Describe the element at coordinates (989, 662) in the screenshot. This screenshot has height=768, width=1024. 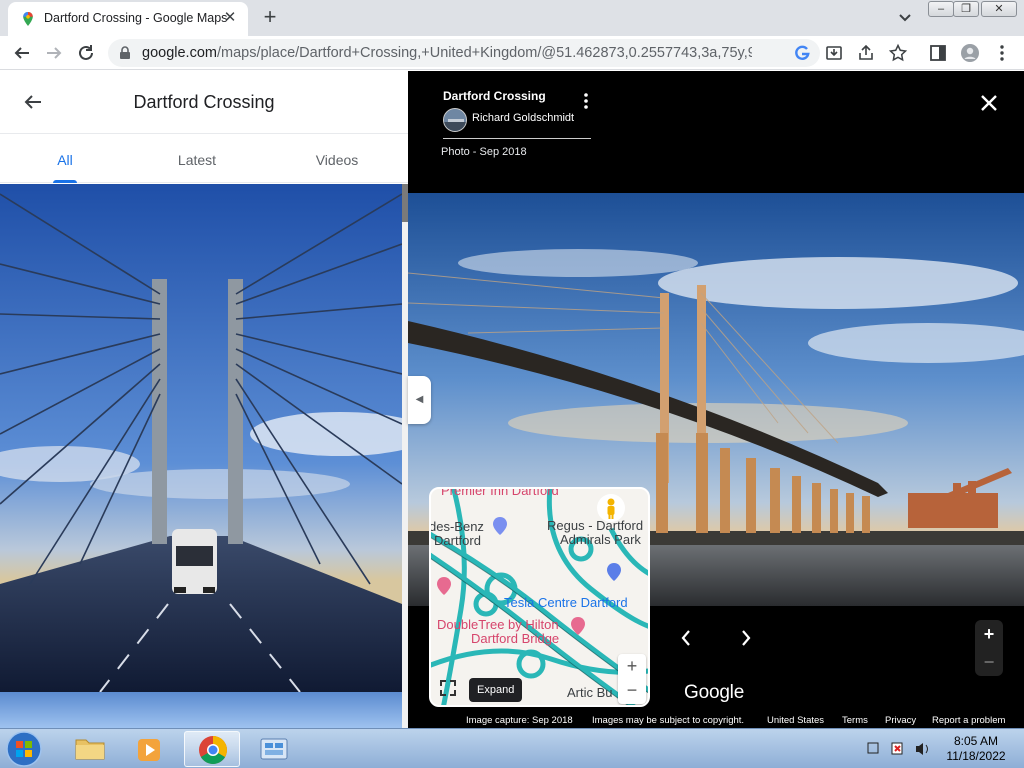
I see `zoom-out-button: −` at that location.